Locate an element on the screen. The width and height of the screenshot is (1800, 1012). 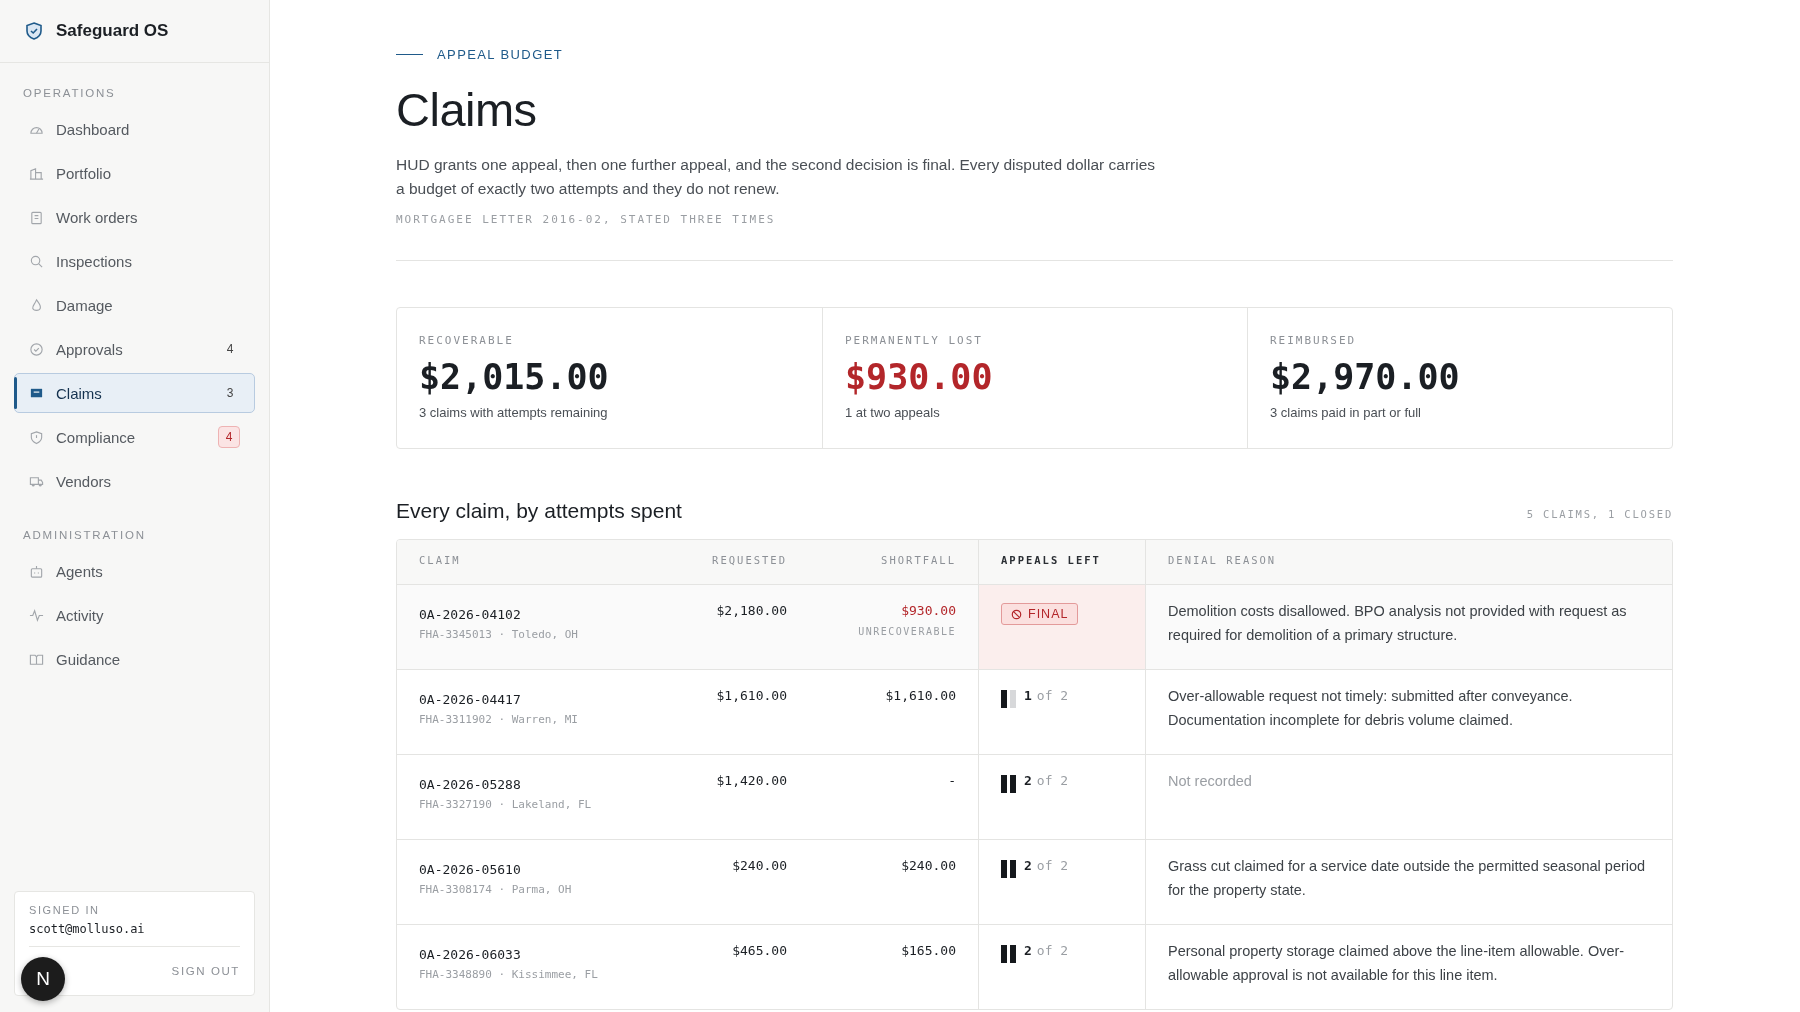
stat-value: $2,015.00 is located at coordinates (514, 377).